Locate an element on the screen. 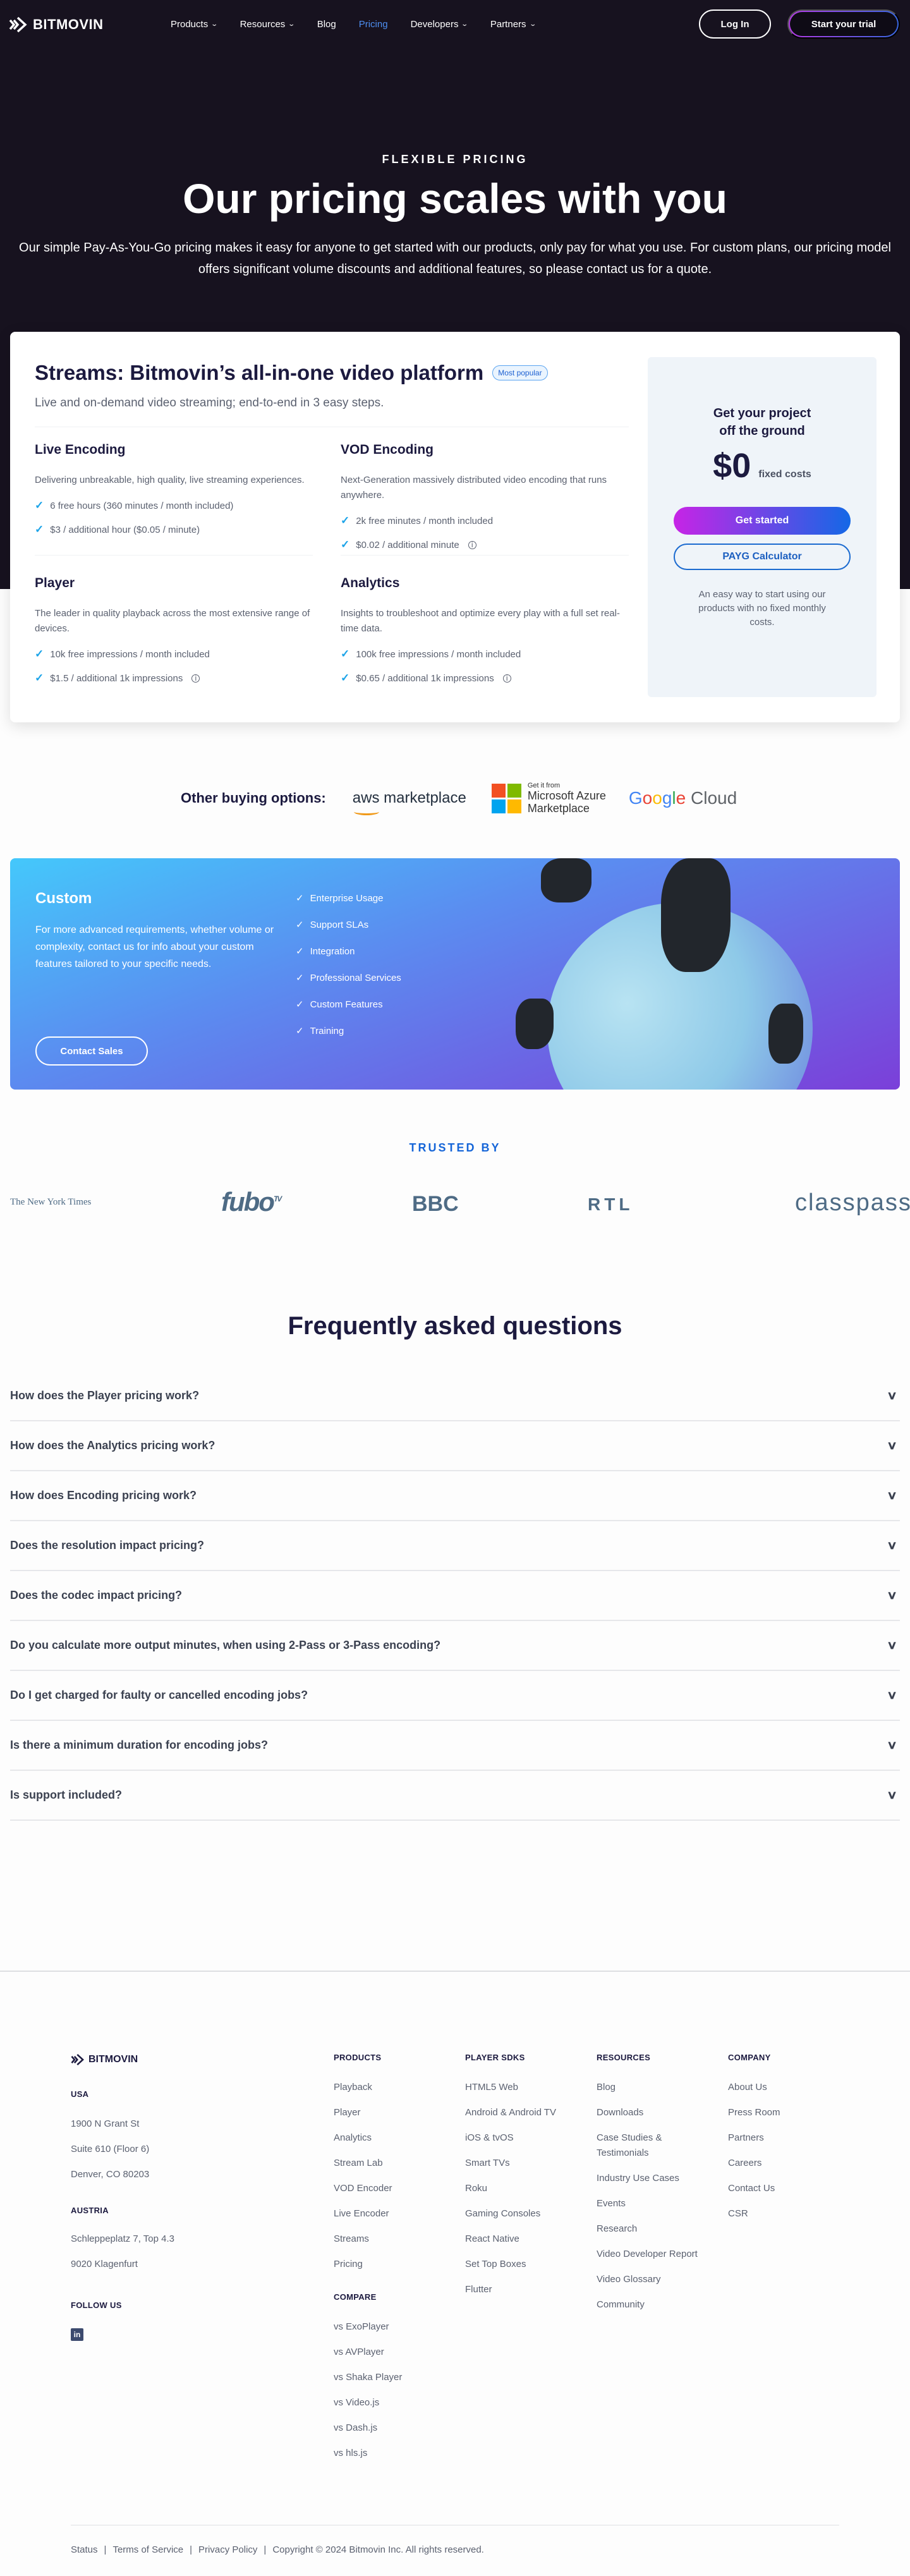 This screenshot has height=2576, width=910. footer-link: About Us is located at coordinates (778, 2087).